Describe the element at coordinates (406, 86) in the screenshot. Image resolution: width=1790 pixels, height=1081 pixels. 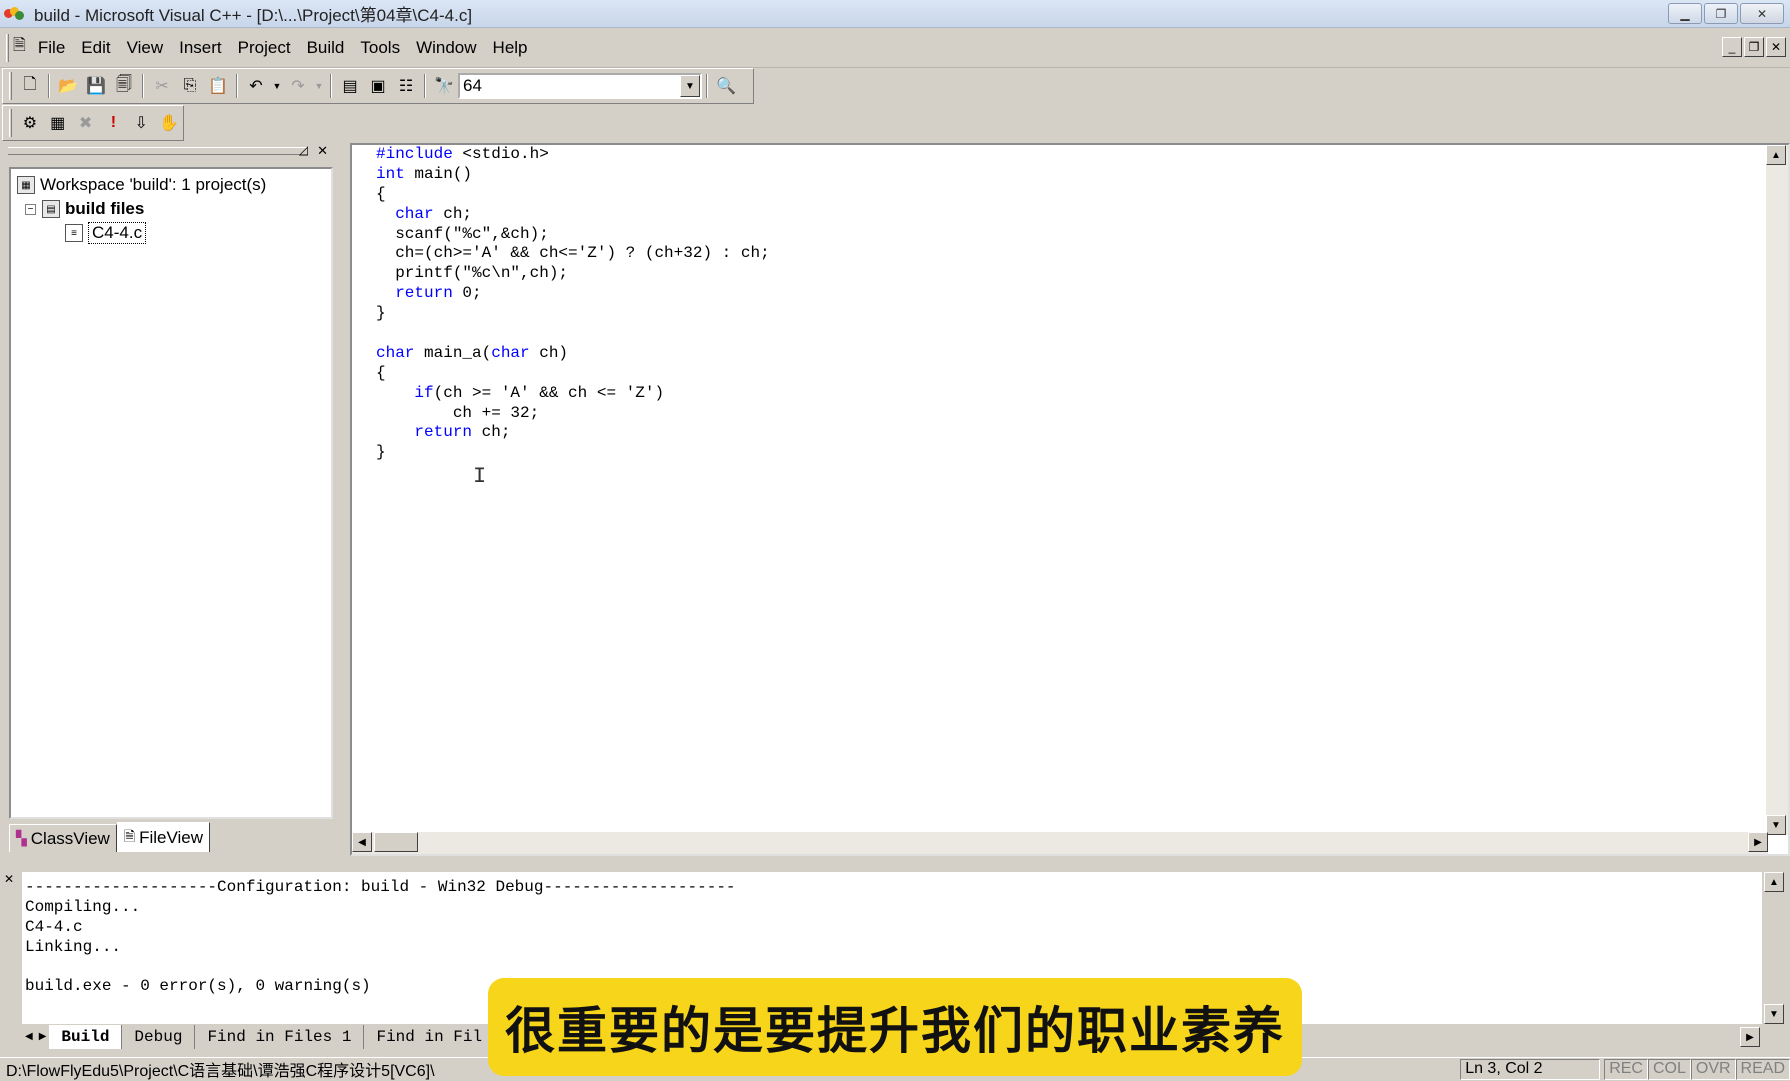
I see `window-list-icon: ☷` at that location.